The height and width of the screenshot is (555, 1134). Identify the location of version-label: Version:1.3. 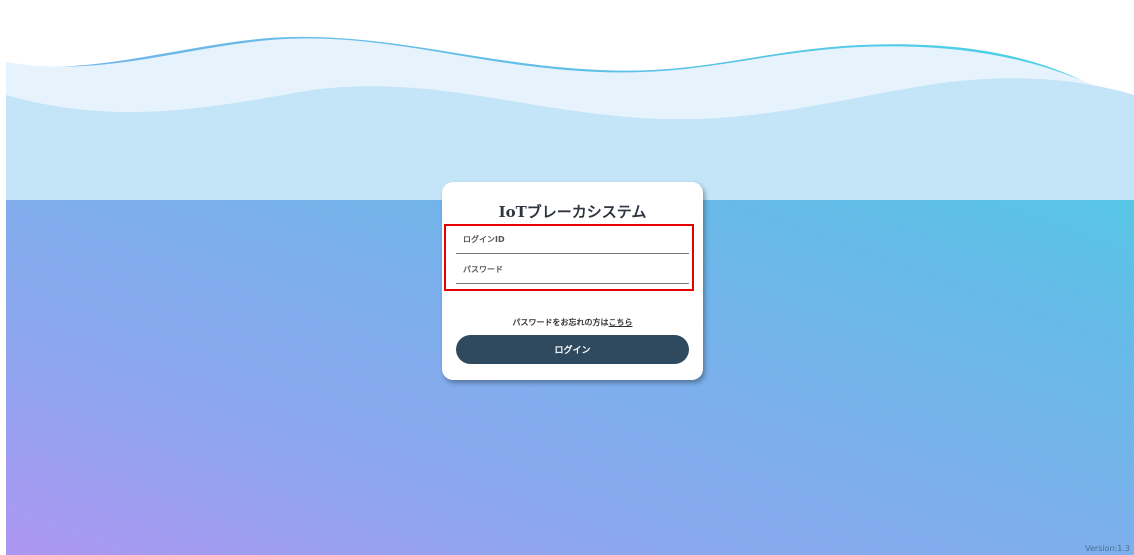
(1107, 548).